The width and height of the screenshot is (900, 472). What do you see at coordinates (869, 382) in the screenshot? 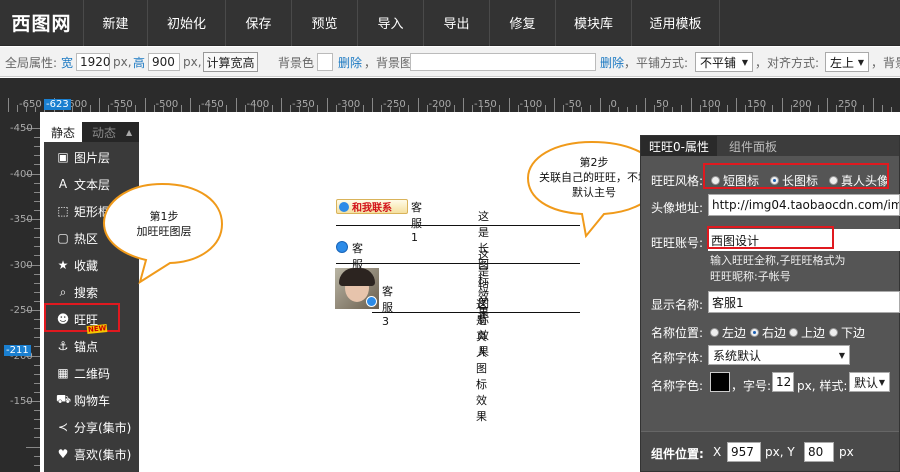
I see `font-style-select: 默认 ▼` at bounding box center [869, 382].